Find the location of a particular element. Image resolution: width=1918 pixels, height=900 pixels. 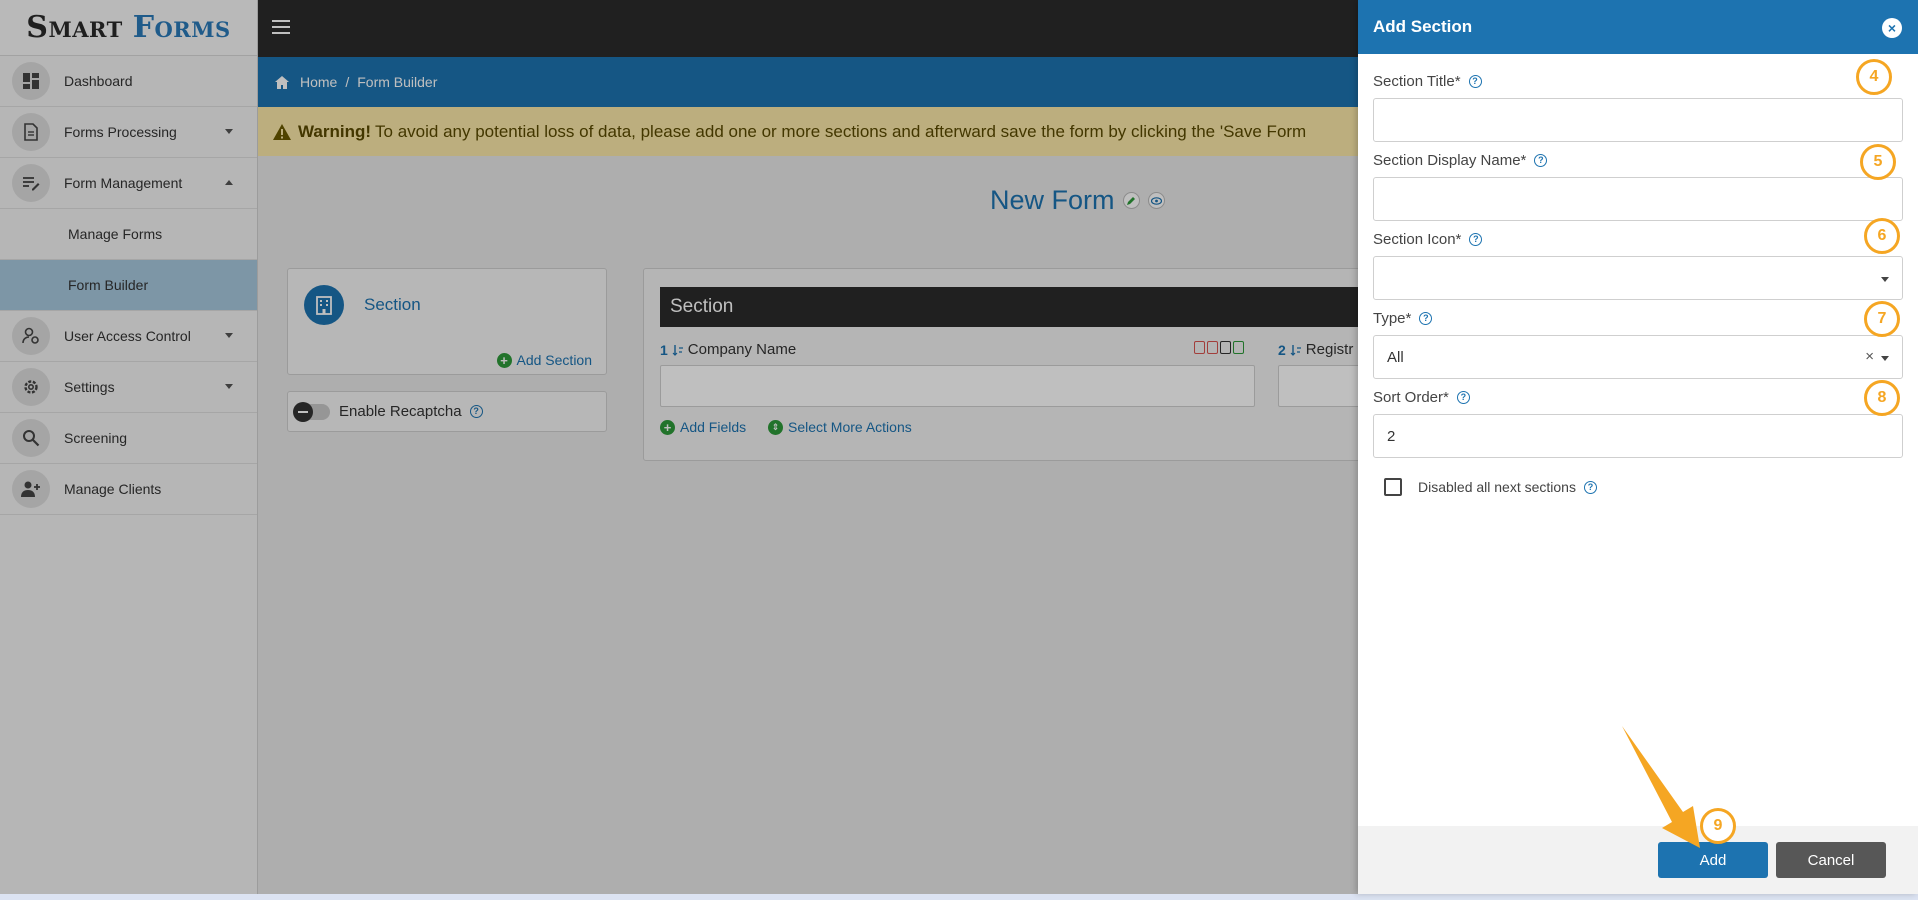

bottom-strip is located at coordinates (959, 897).